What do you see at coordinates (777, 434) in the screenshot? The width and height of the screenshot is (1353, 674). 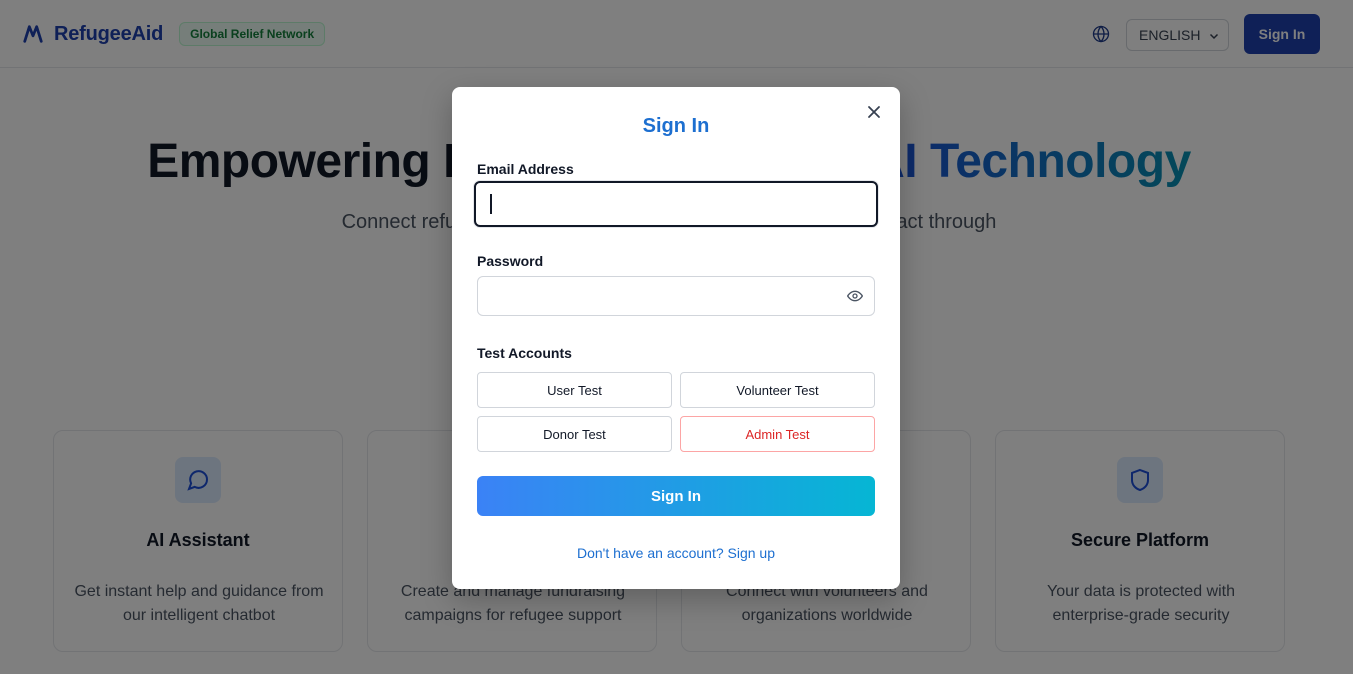 I see `admin-test-button: Admin Test` at bounding box center [777, 434].